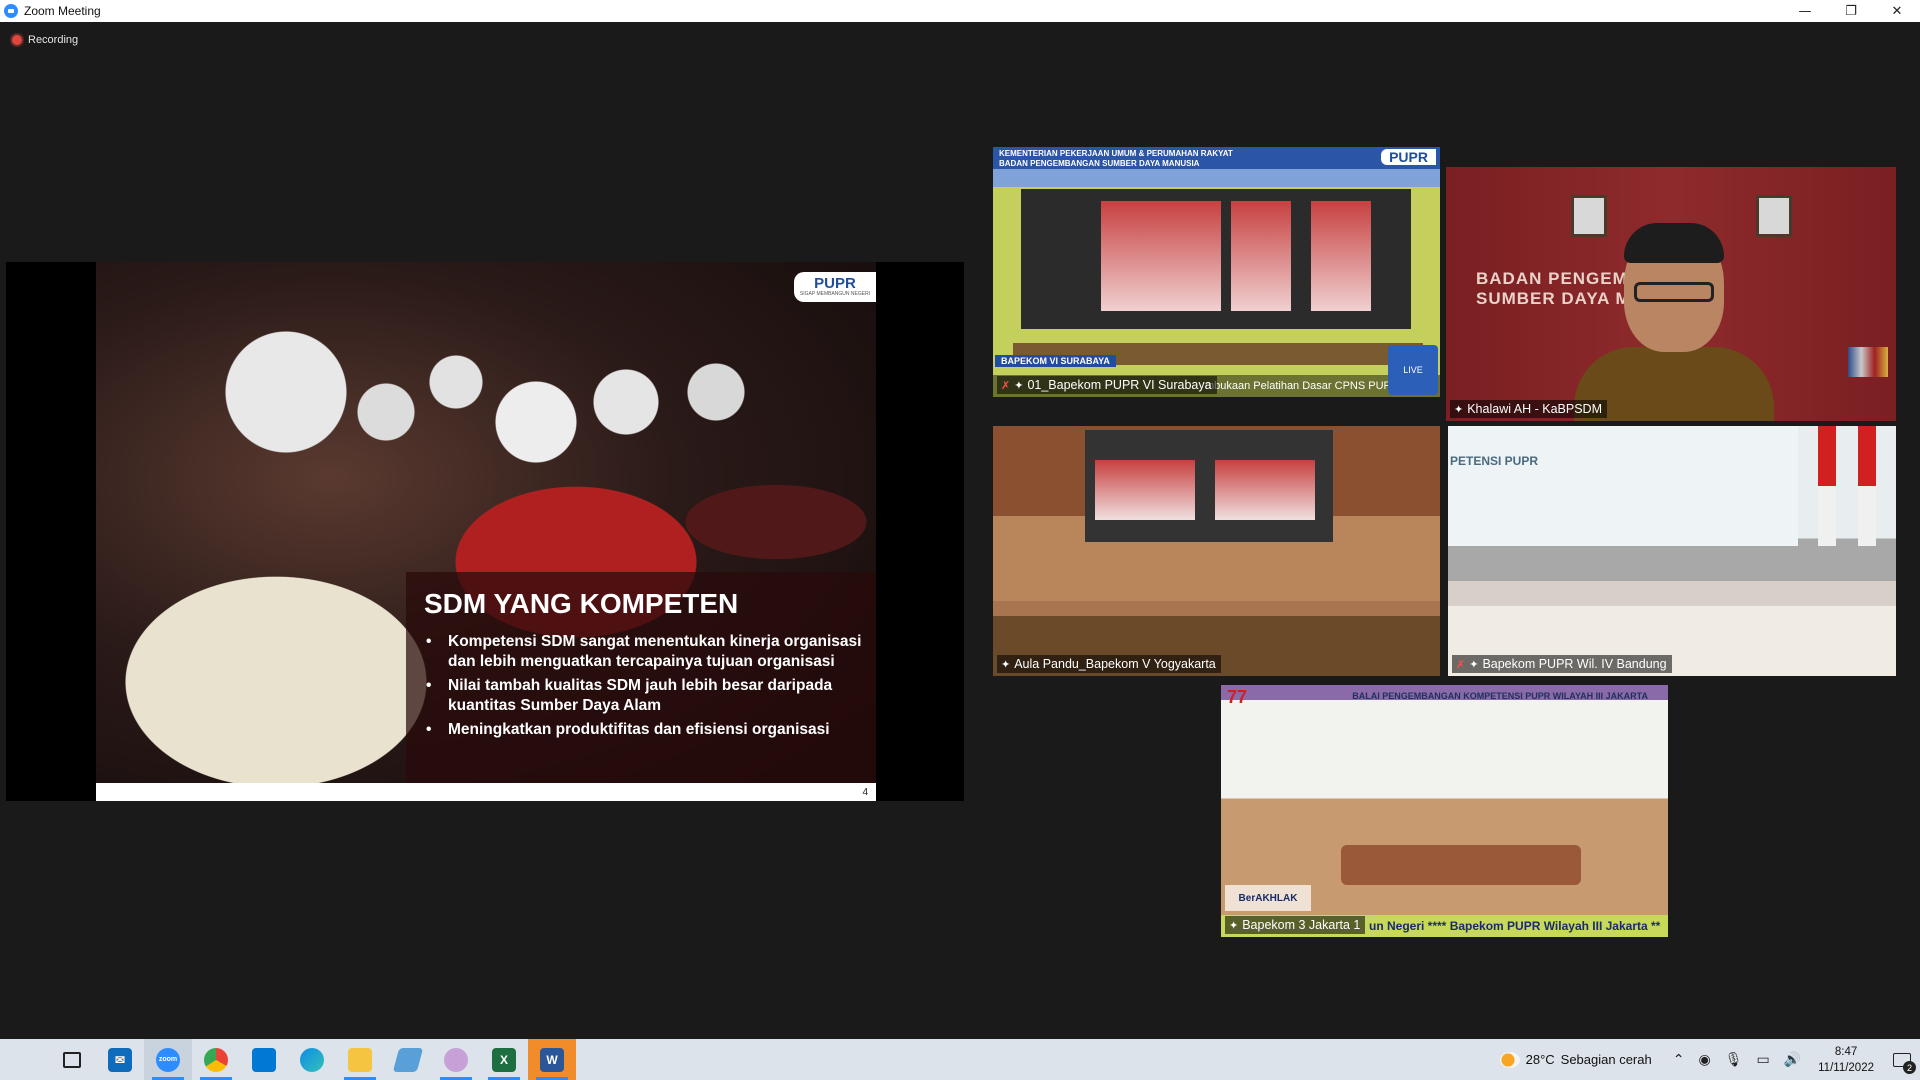  What do you see at coordinates (1268, 898) in the screenshot?
I see `berakhlak-logo: BerAKHLAK` at bounding box center [1268, 898].